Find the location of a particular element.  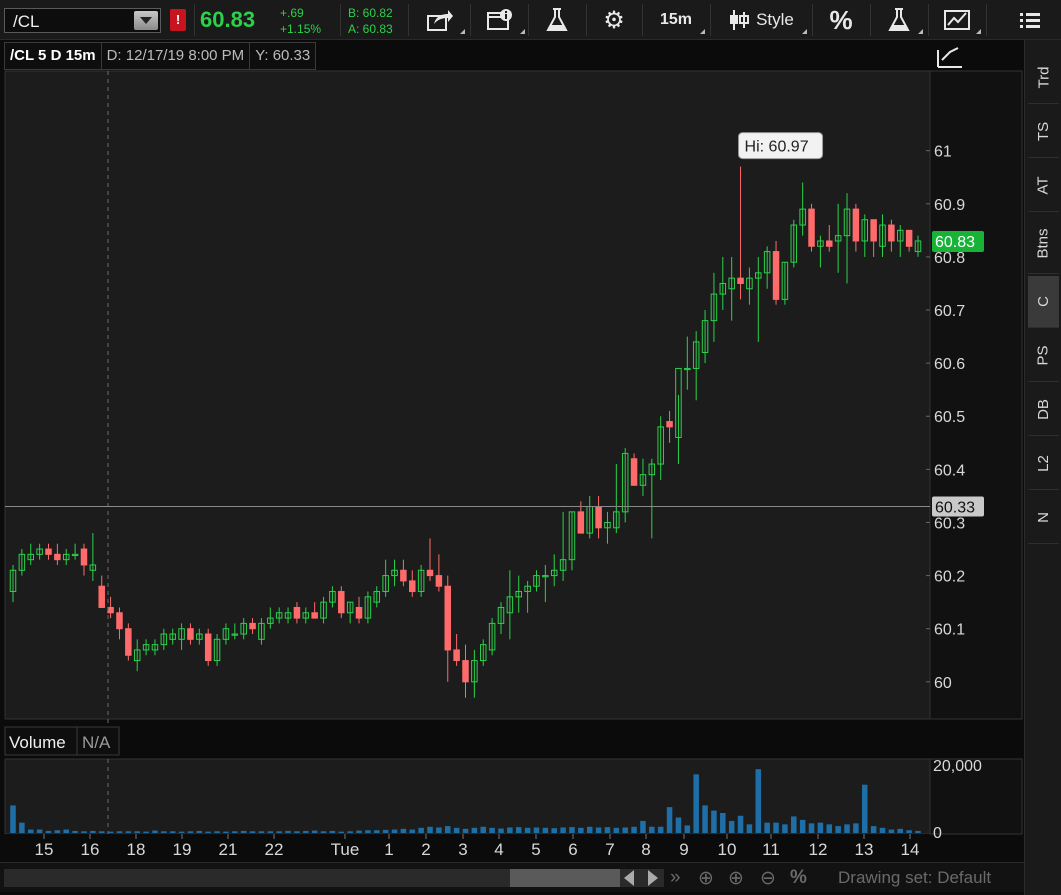

settings-button: ⚙ is located at coordinates (614, 20).